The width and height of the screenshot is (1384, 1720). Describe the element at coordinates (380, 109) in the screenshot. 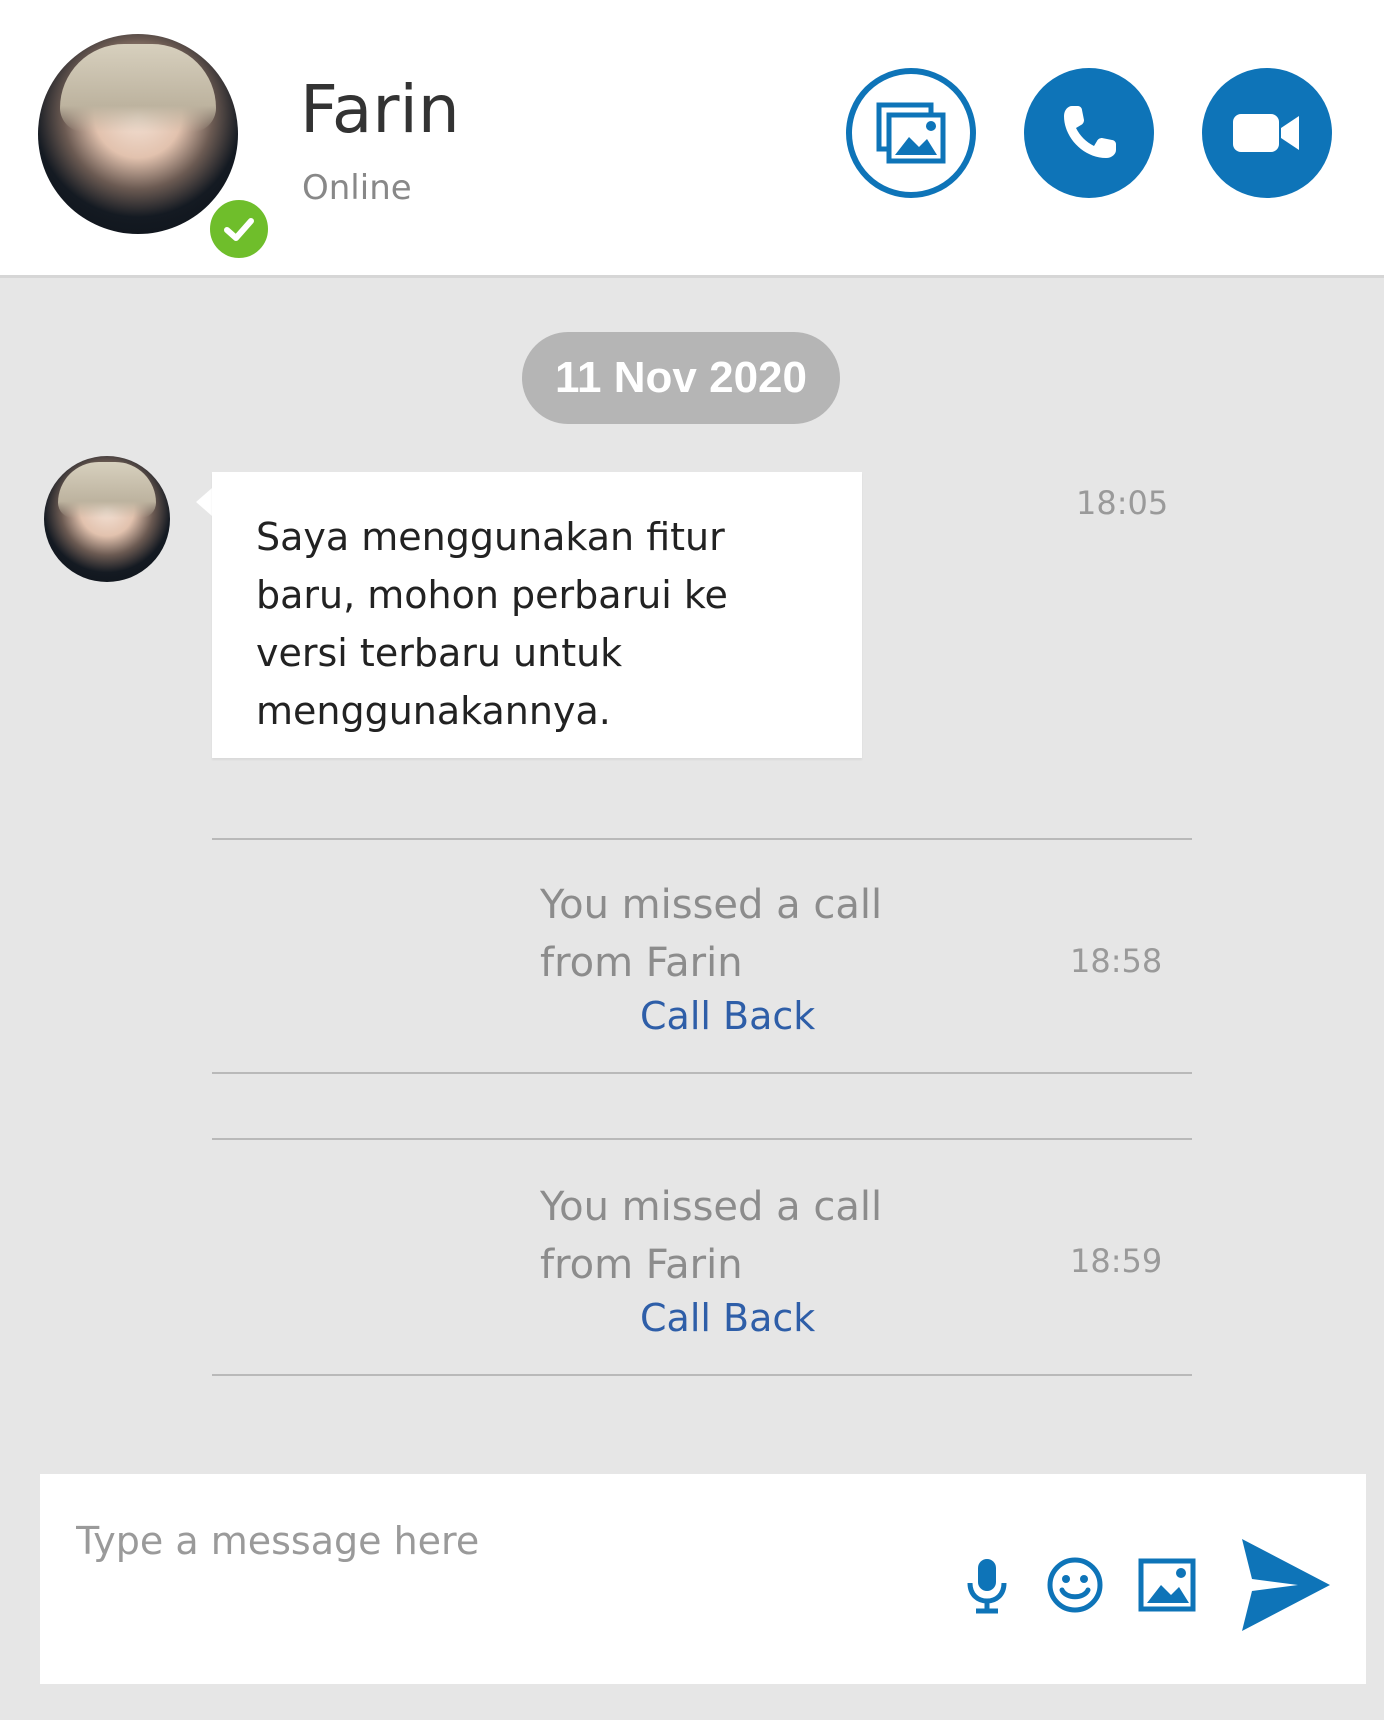

I see `contact-name: Farin` at that location.